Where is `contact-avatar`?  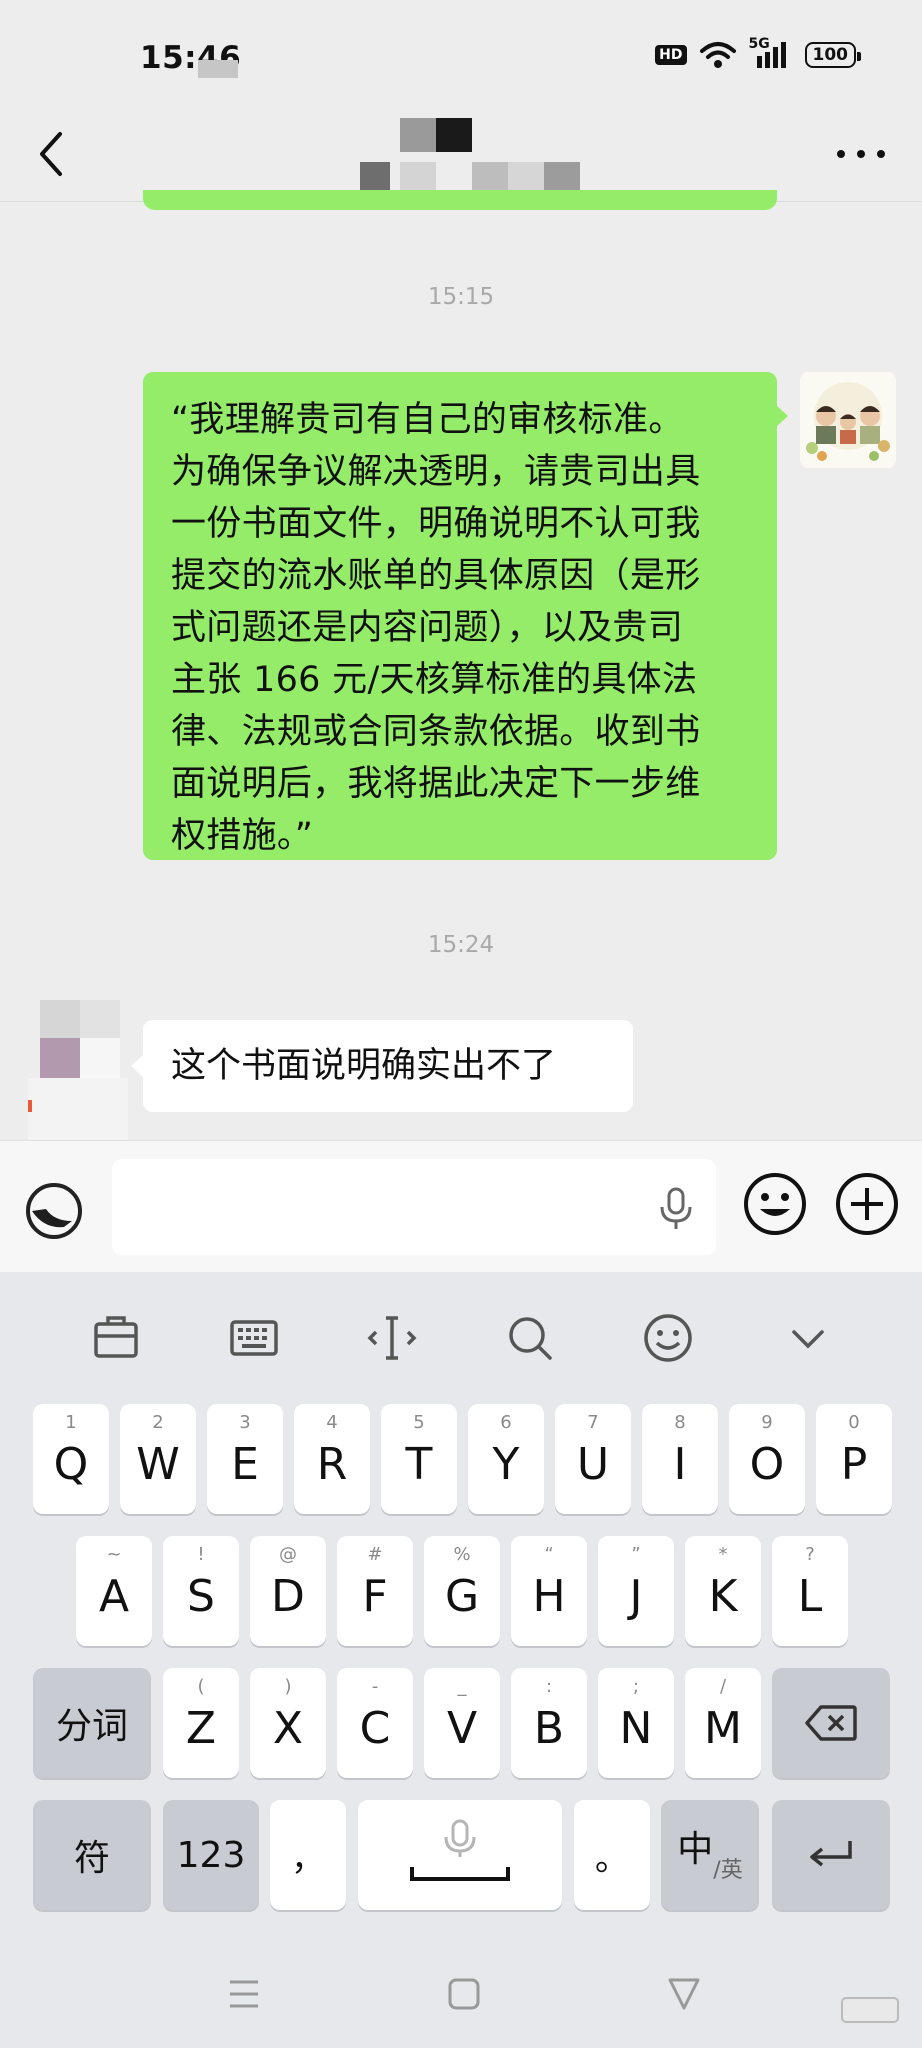
contact-avatar is located at coordinates (78, 1078).